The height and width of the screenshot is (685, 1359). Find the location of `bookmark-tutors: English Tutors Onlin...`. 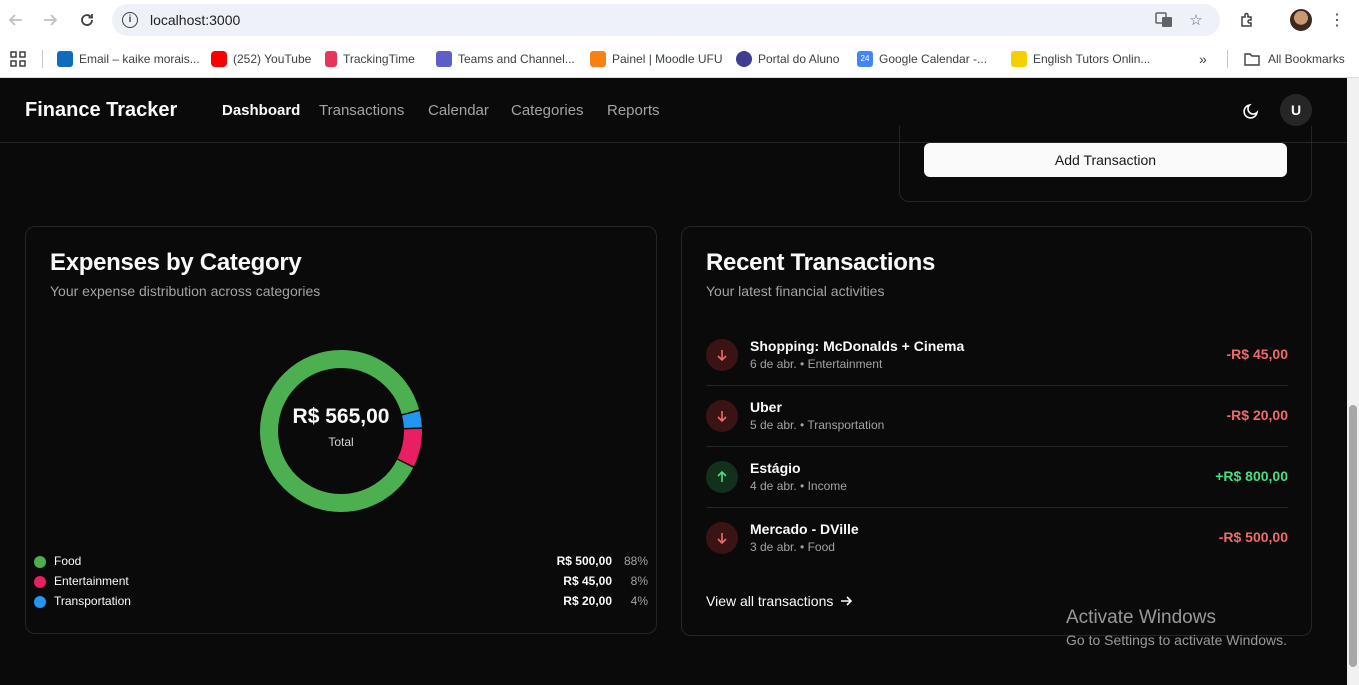

bookmark-tutors: English Tutors Onlin... is located at coordinates (1080, 59).